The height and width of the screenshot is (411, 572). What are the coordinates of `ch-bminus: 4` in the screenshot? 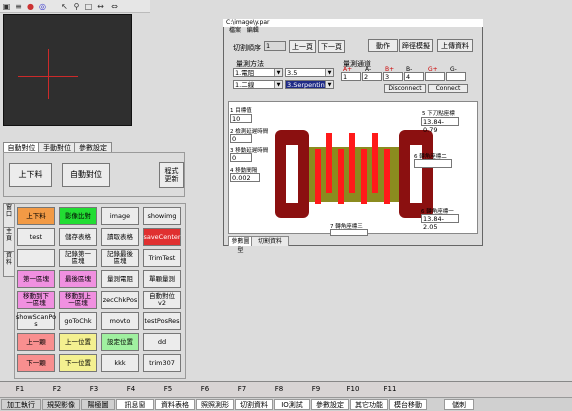 It's located at (414, 76).